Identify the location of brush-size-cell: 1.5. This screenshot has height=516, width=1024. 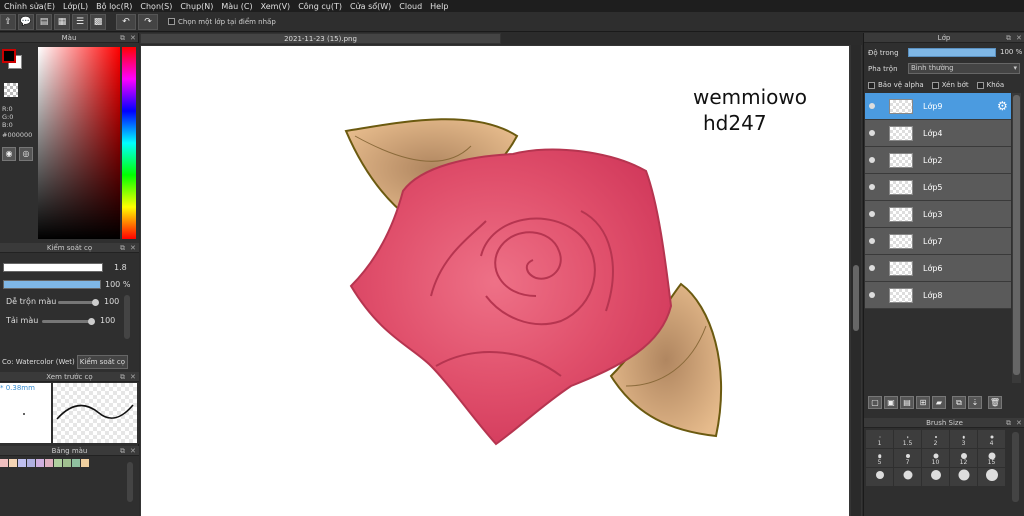
(907, 439).